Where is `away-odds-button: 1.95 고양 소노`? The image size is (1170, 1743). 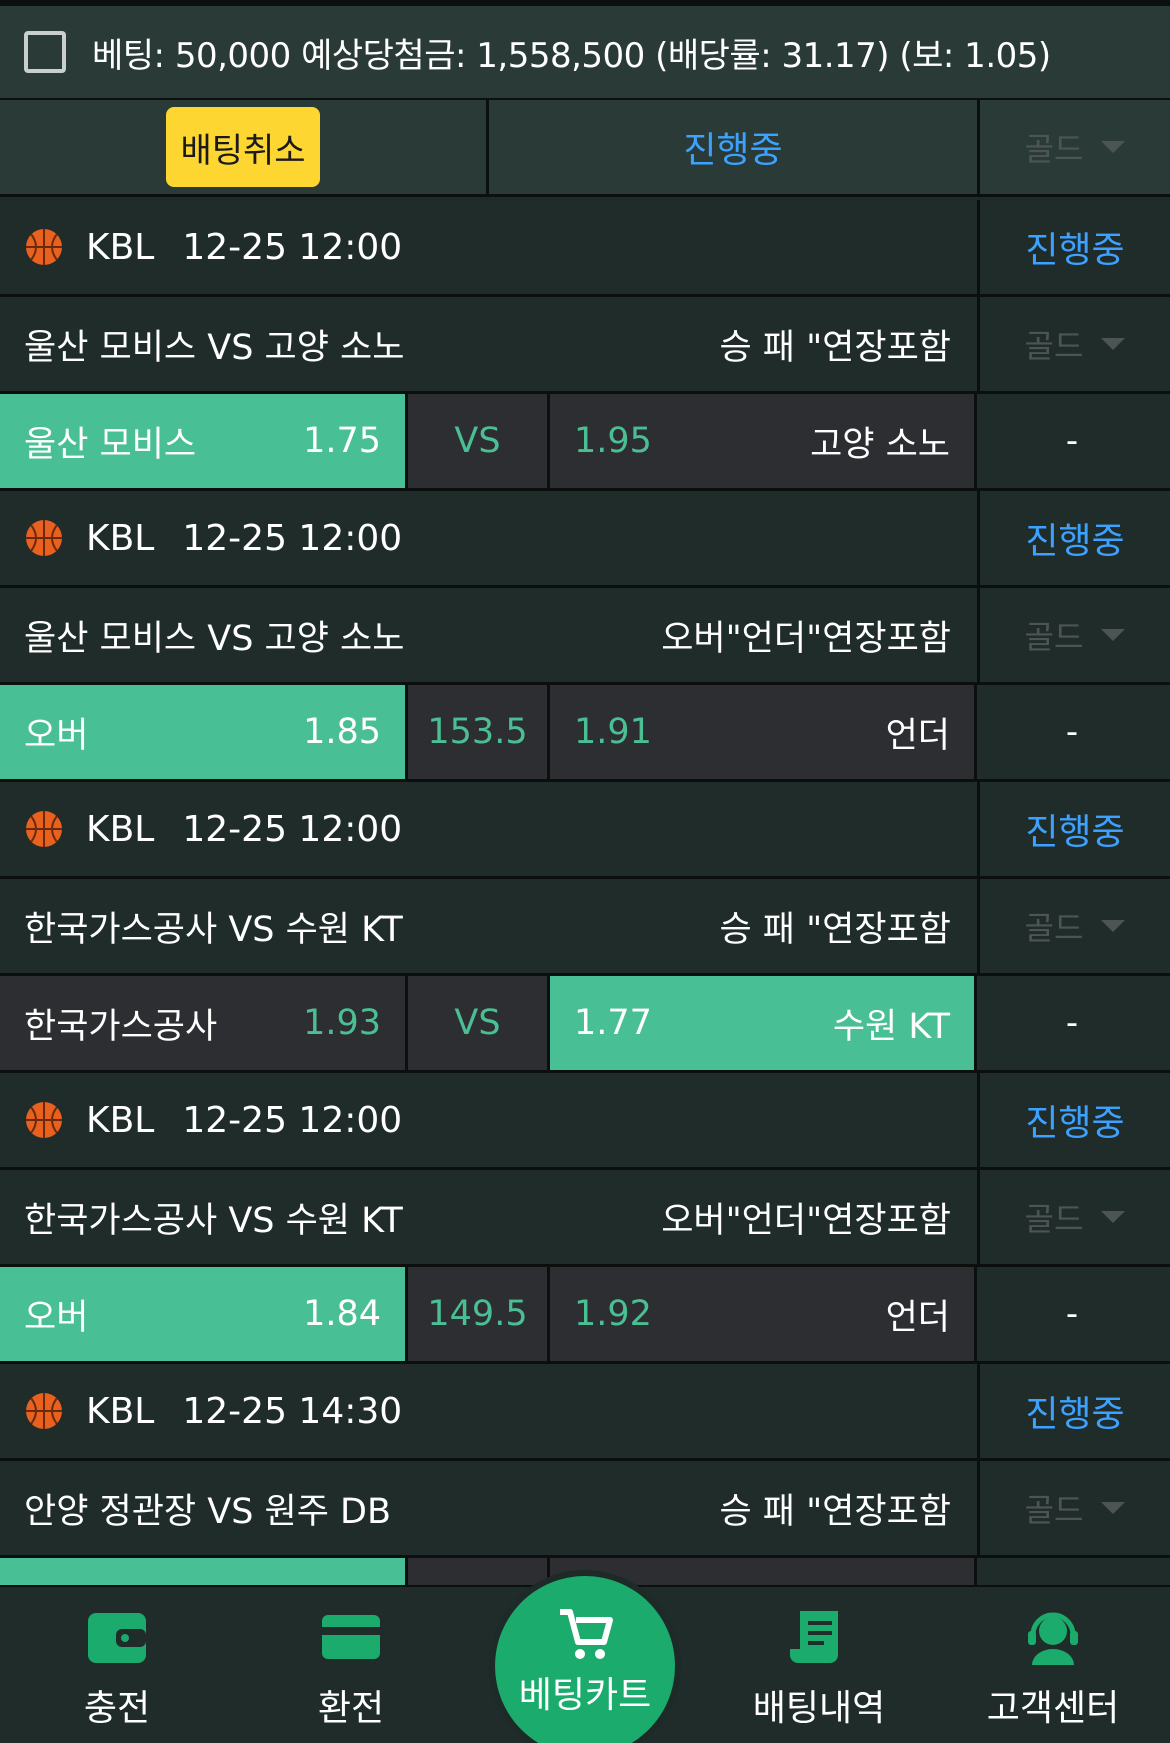 away-odds-button: 1.95 고양 소노 is located at coordinates (762, 441).